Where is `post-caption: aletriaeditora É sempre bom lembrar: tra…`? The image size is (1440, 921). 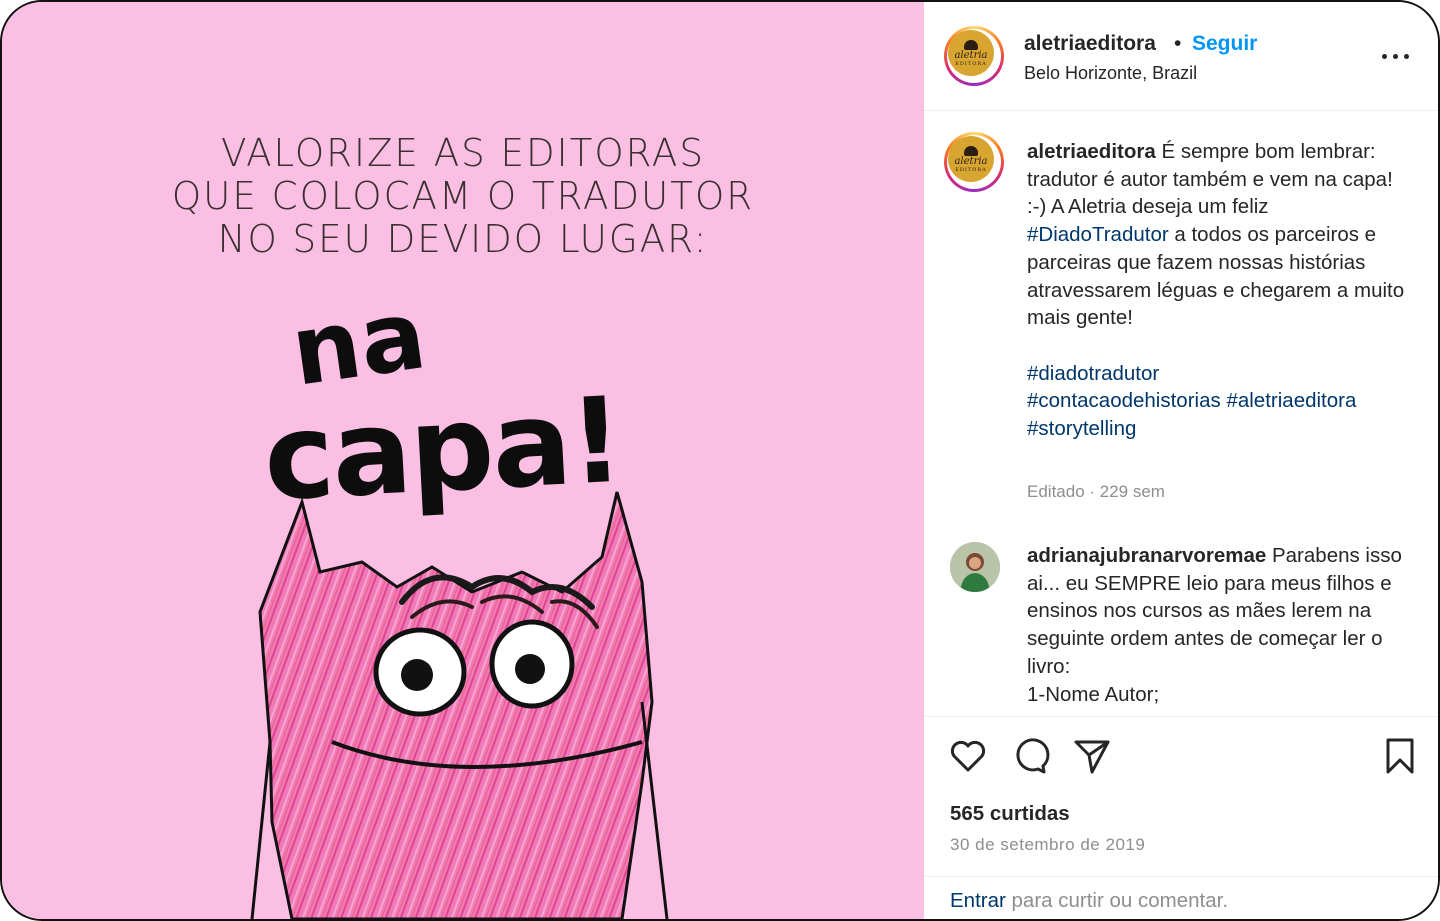
post-caption: aletriaeditora É sempre bom lembrar: tra… is located at coordinates (1217, 290).